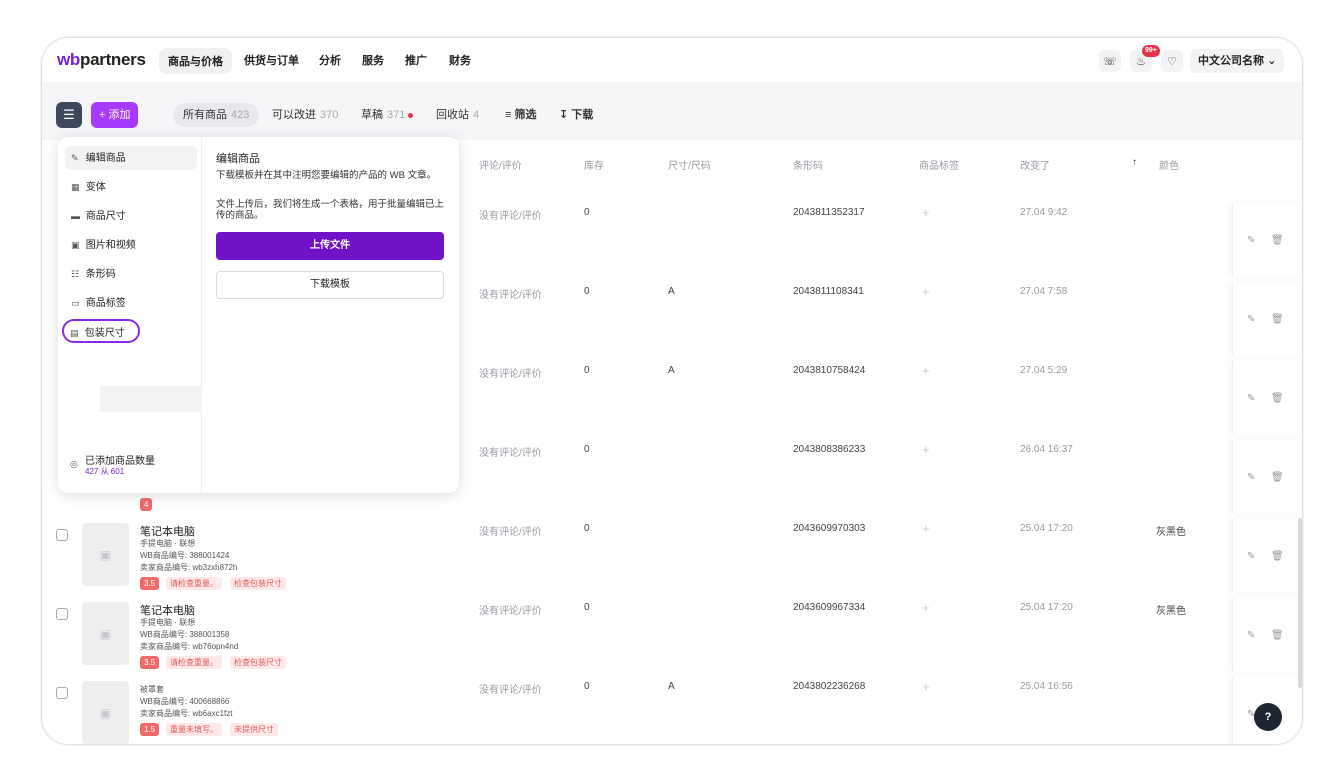 This screenshot has height=782, width=1344. Describe the element at coordinates (271, 60) in the screenshot. I see `nav-supply-orders: 供货与订单` at that location.